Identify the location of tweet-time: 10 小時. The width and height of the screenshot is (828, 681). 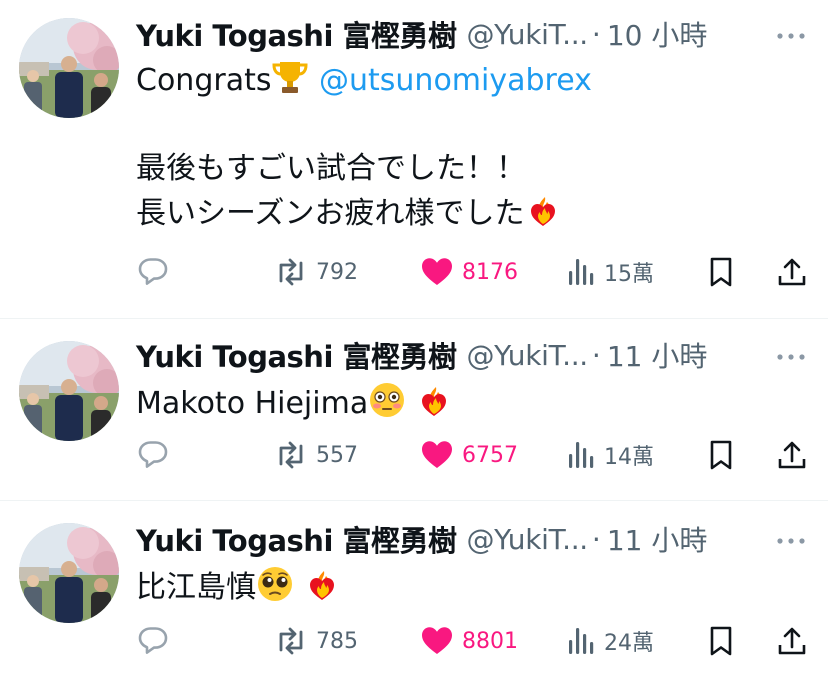
(657, 34).